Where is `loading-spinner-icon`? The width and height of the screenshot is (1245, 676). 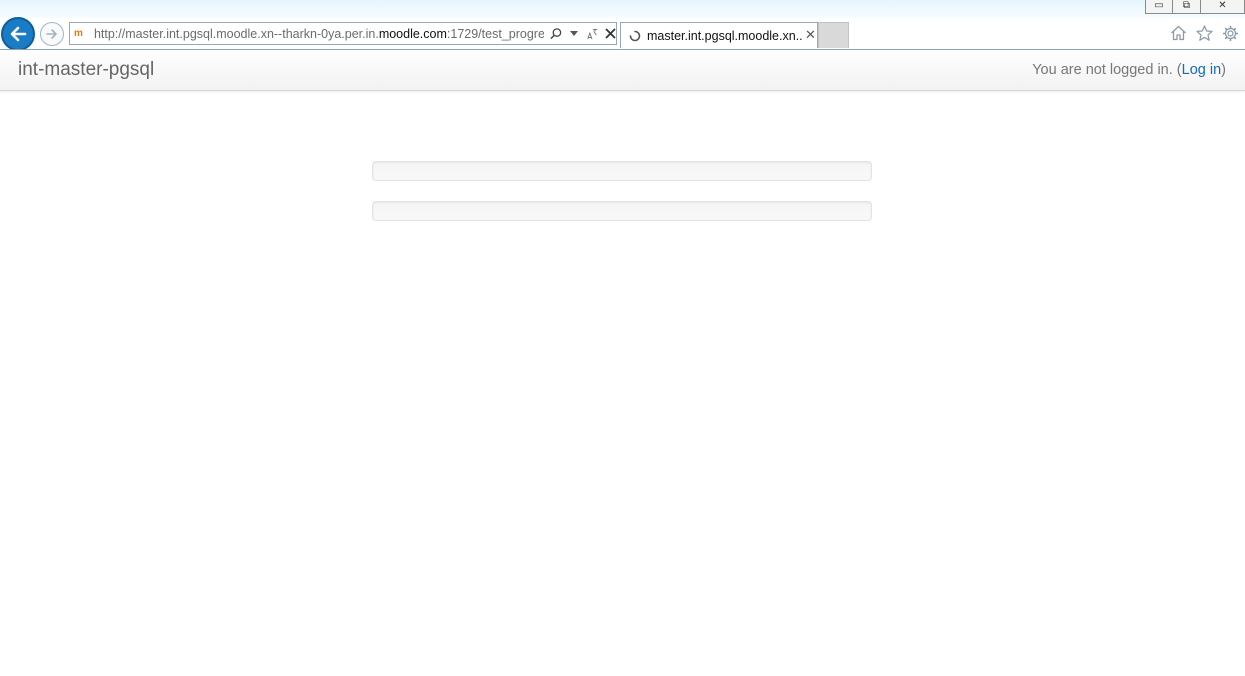
loading-spinner-icon is located at coordinates (635, 35).